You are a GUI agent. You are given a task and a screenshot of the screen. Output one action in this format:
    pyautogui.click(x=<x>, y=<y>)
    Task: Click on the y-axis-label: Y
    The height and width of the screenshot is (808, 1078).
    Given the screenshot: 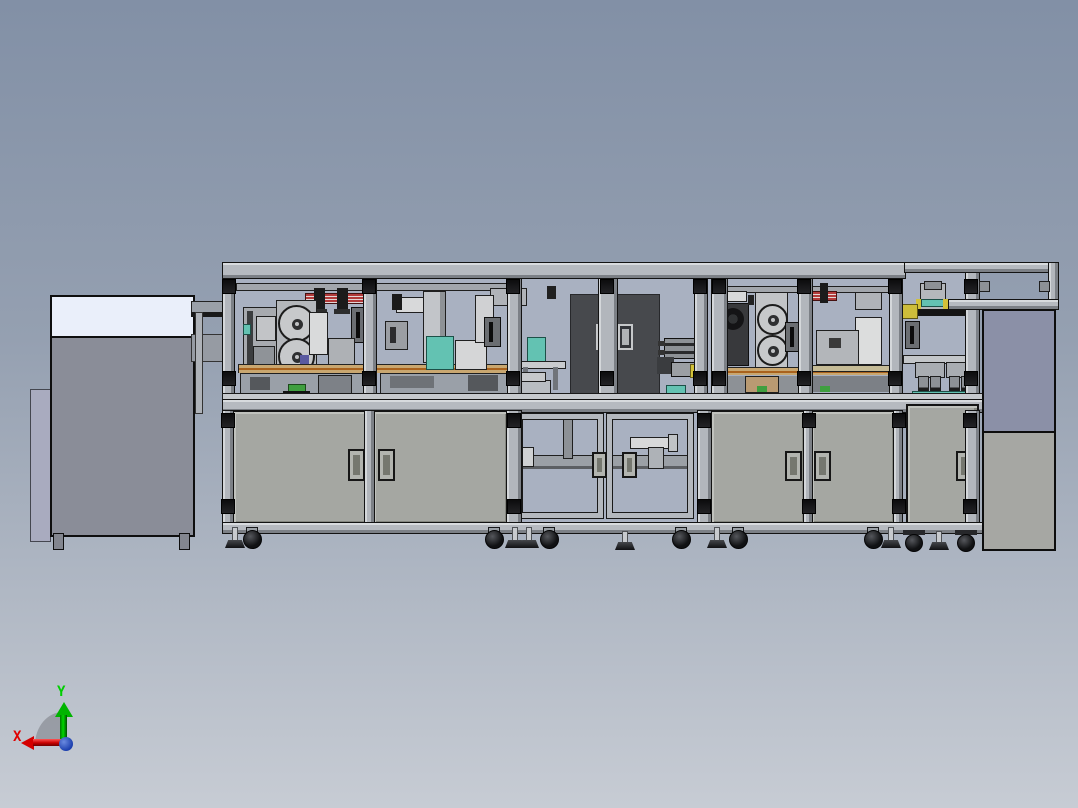 What is the action you would take?
    pyautogui.click(x=61, y=692)
    